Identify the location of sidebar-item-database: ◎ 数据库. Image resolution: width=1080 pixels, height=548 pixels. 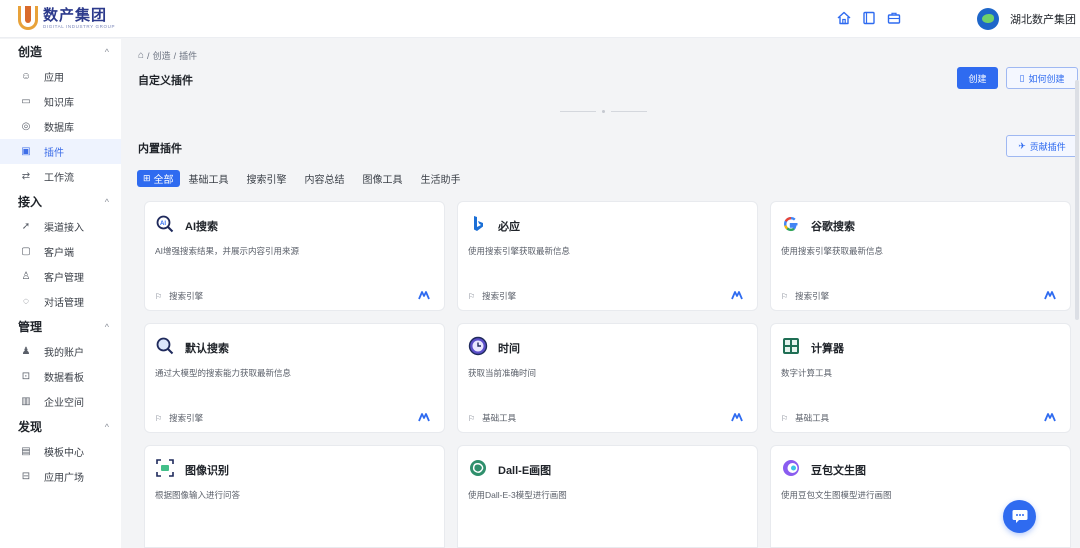
(60, 126).